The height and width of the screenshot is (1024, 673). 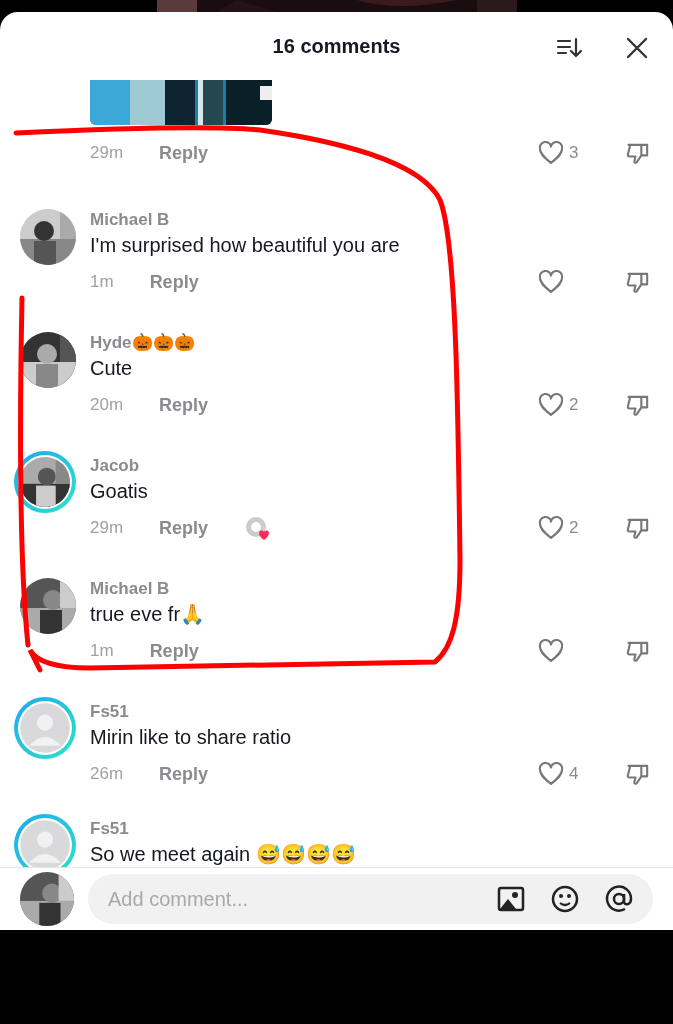 What do you see at coordinates (223, 854) in the screenshot?
I see `comment-text: So we meet again 😅😅😅😅` at bounding box center [223, 854].